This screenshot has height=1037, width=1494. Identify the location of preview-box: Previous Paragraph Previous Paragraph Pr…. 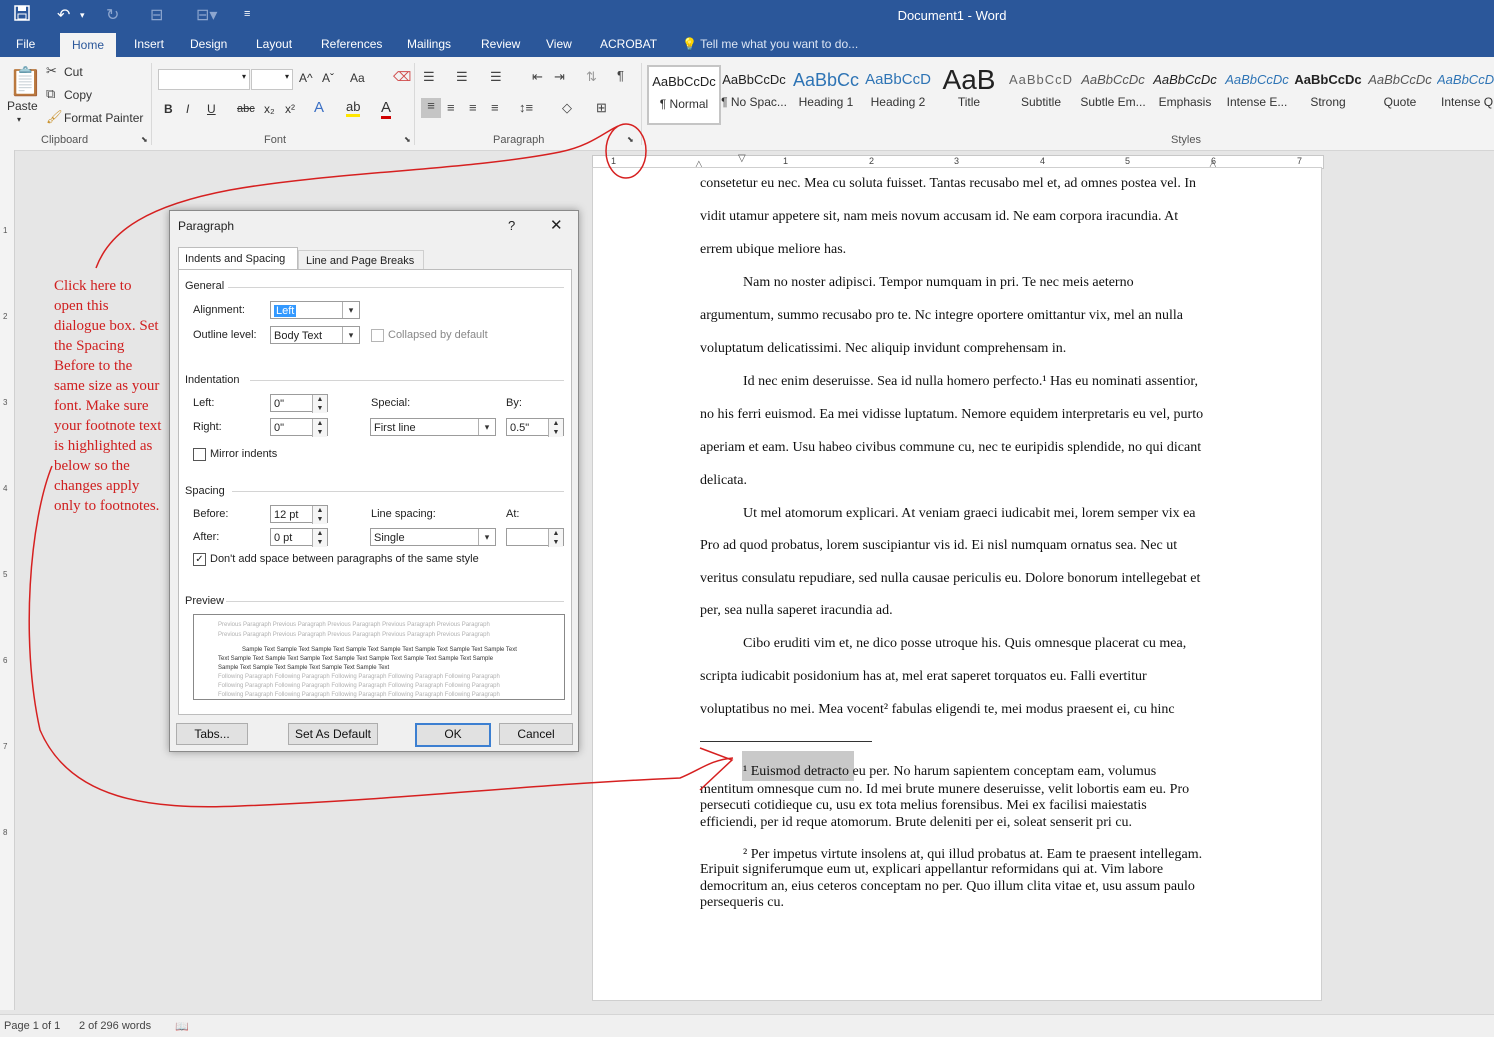
(379, 657).